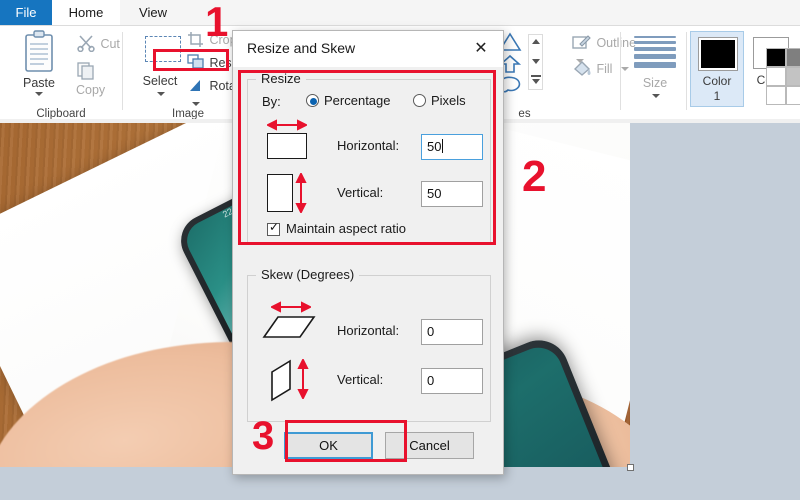 The image size is (800, 500). I want to click on annotation-step-3: 3, so click(263, 436).